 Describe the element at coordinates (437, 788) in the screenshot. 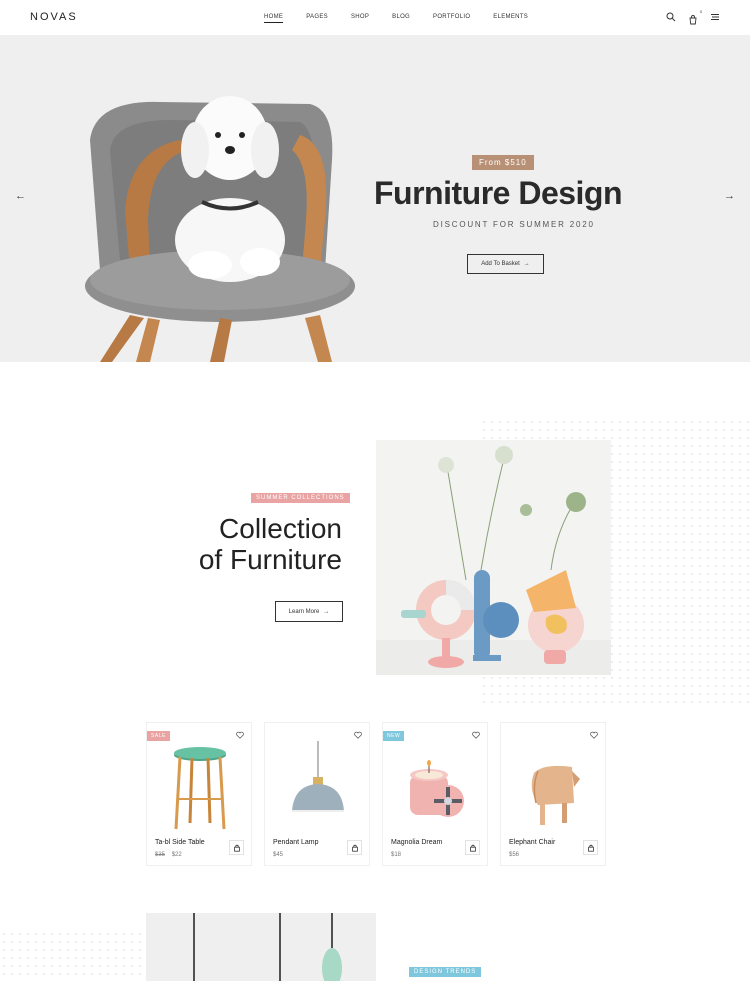

I see `candle-image` at that location.